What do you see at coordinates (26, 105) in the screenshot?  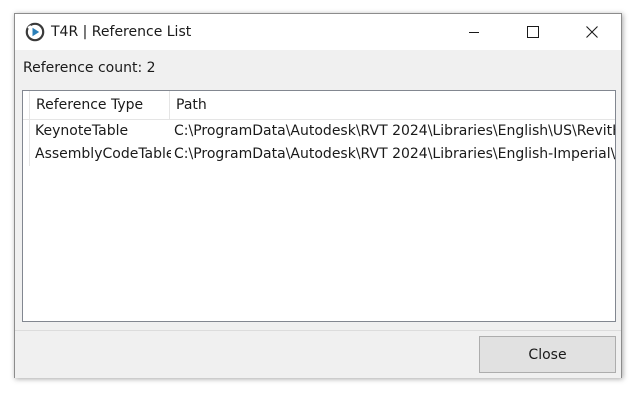 I see `header-spacer` at bounding box center [26, 105].